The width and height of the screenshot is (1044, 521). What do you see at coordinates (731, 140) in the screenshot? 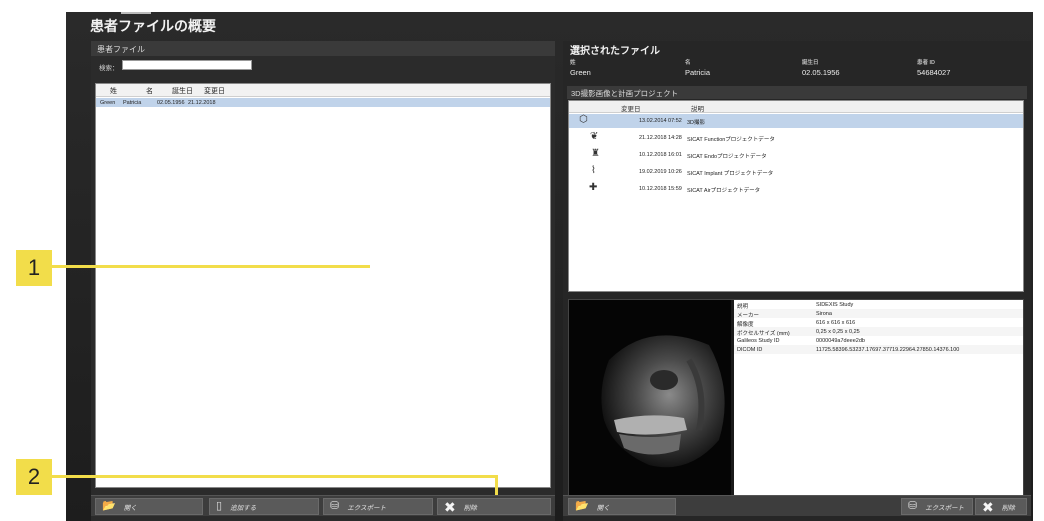
I see `study-description: SICAT Functionプロジェクトデータ` at bounding box center [731, 140].